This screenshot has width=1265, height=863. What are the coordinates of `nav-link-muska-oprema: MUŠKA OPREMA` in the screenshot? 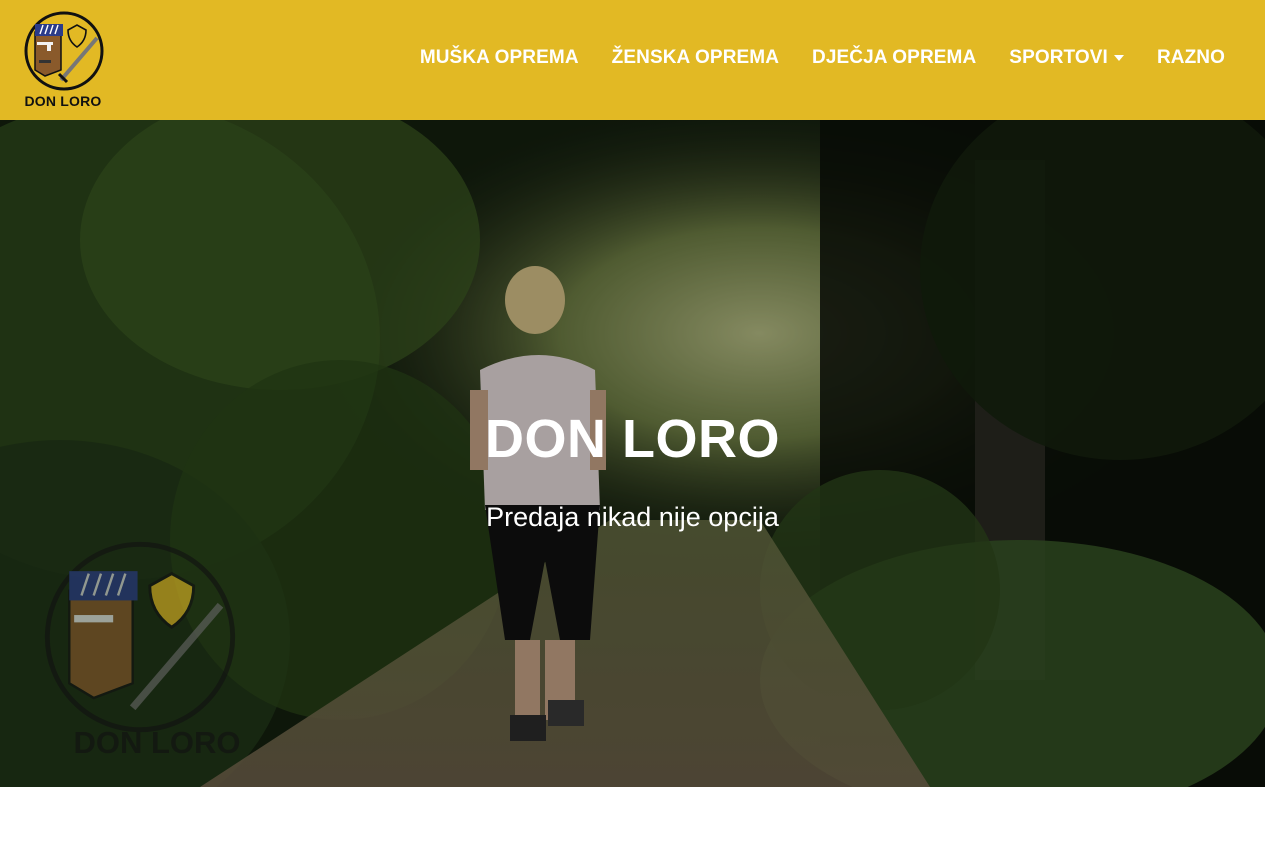 It's located at (499, 58).